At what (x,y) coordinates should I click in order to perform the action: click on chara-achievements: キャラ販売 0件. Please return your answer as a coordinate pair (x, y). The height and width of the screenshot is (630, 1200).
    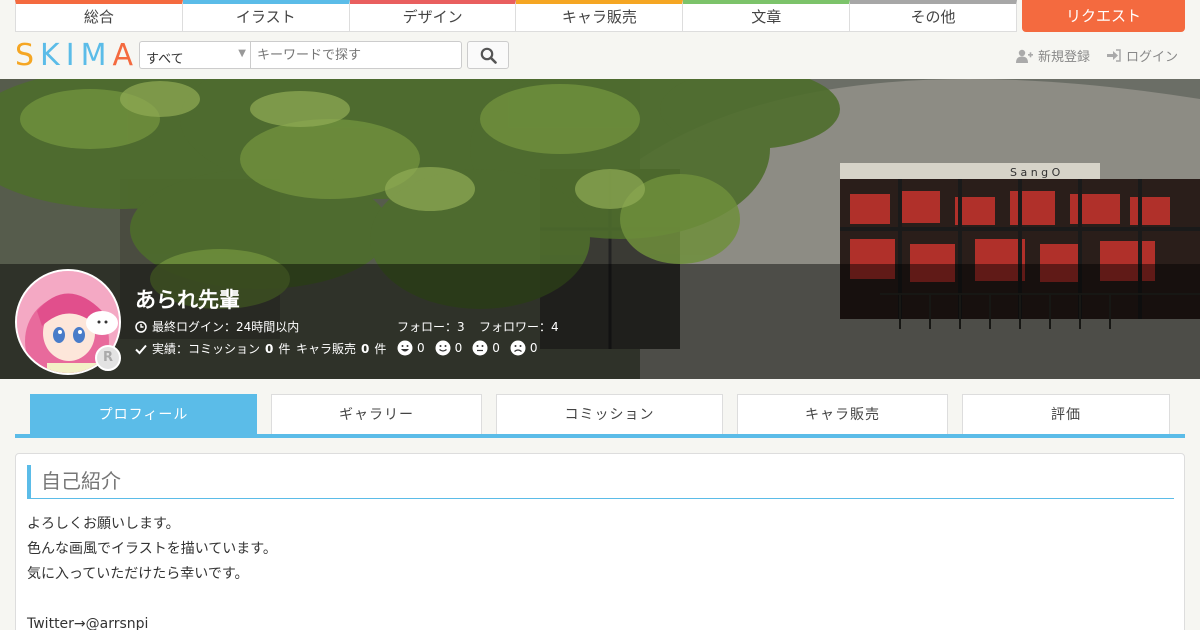
    Looking at the image, I should click on (341, 348).